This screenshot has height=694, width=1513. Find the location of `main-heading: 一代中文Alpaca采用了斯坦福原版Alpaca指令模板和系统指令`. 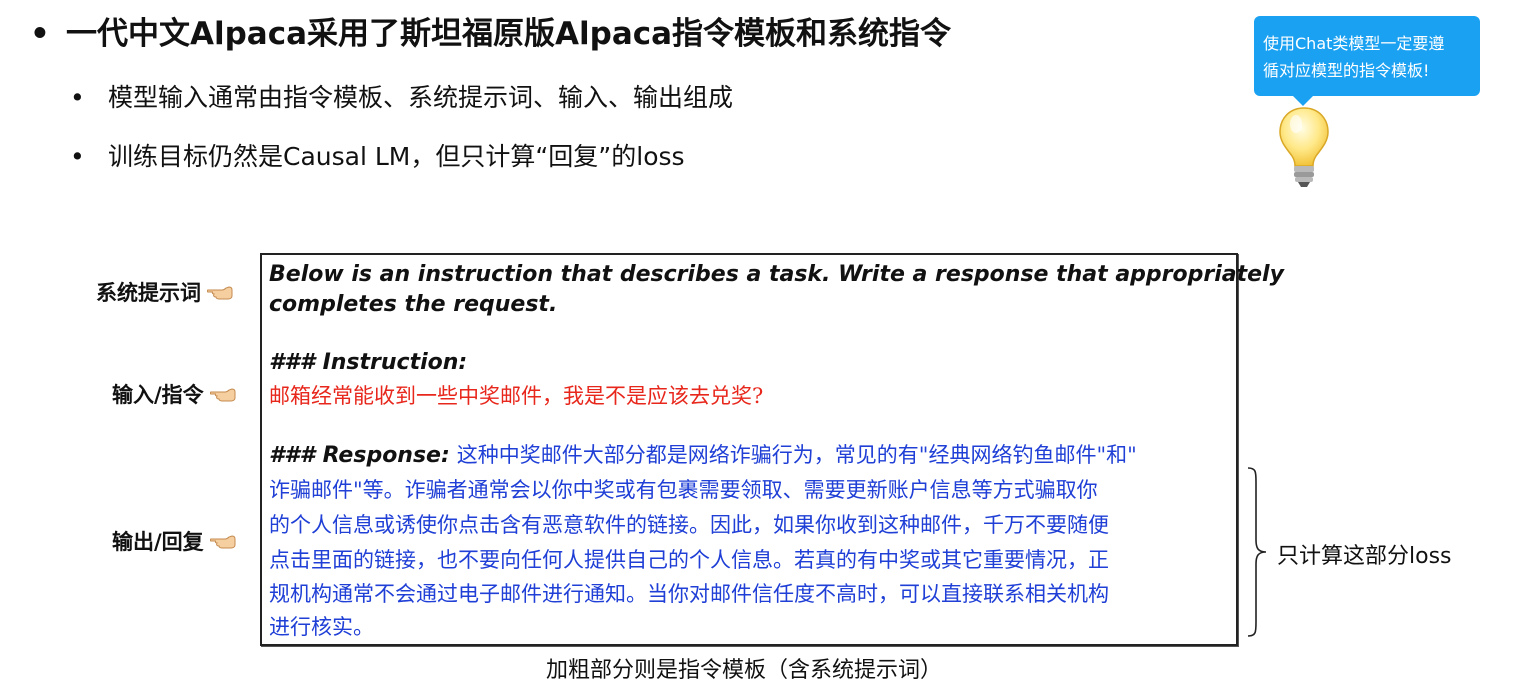

main-heading: 一代中文Alpaca采用了斯坦福原版Alpaca指令模板和系统指令 is located at coordinates (509, 34).